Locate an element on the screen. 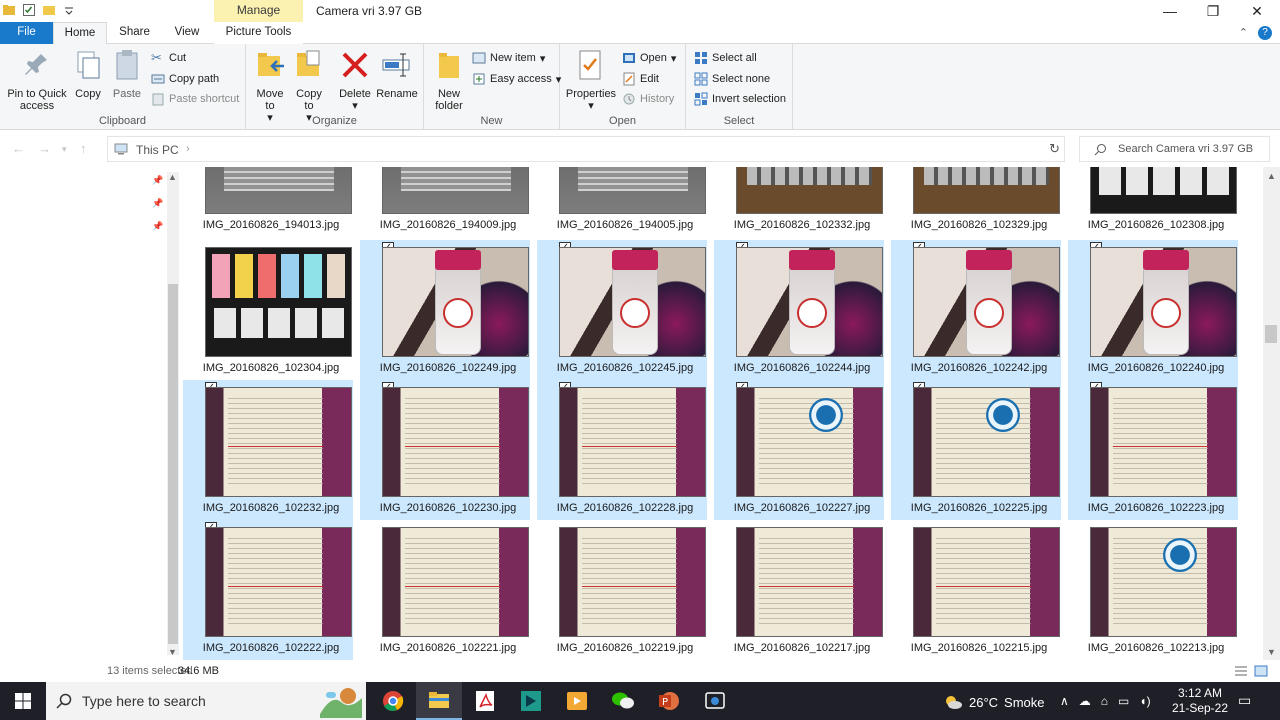 The width and height of the screenshot is (1280, 720). minimize-button: — is located at coordinates (1170, 11).